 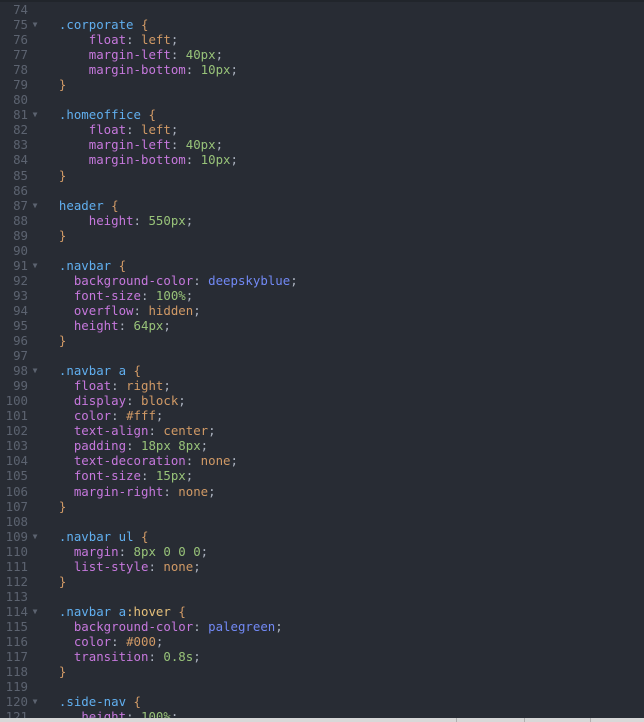 I want to click on code-line: 97, so click(x=322, y=355).